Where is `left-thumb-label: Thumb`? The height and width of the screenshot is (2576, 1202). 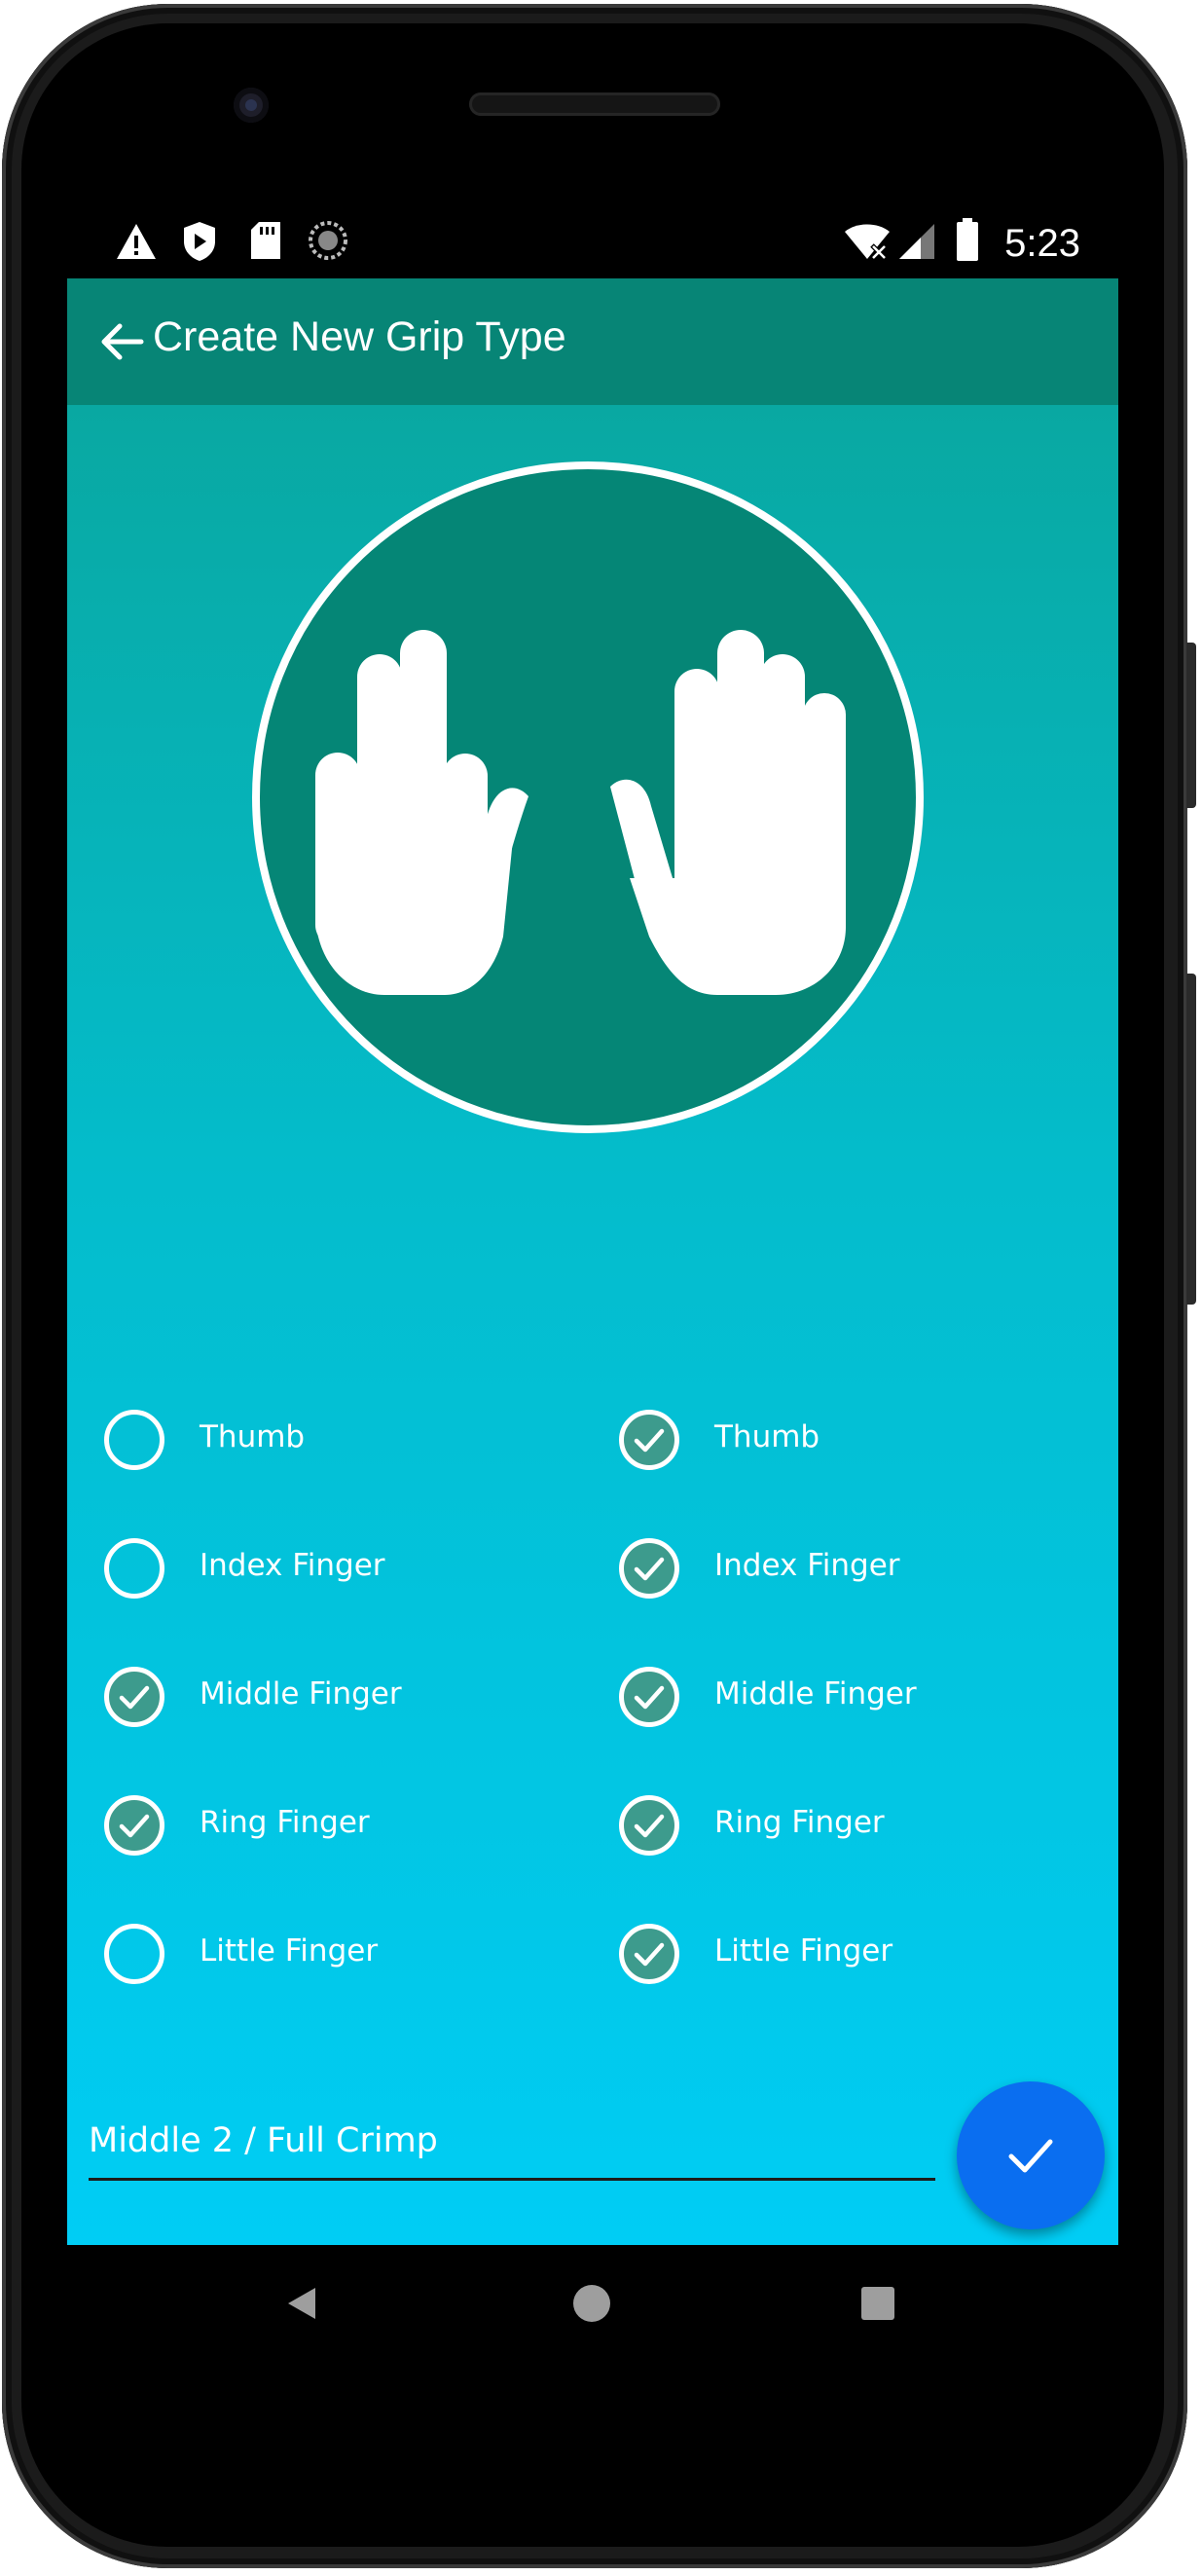
left-thumb-label: Thumb is located at coordinates (253, 1436).